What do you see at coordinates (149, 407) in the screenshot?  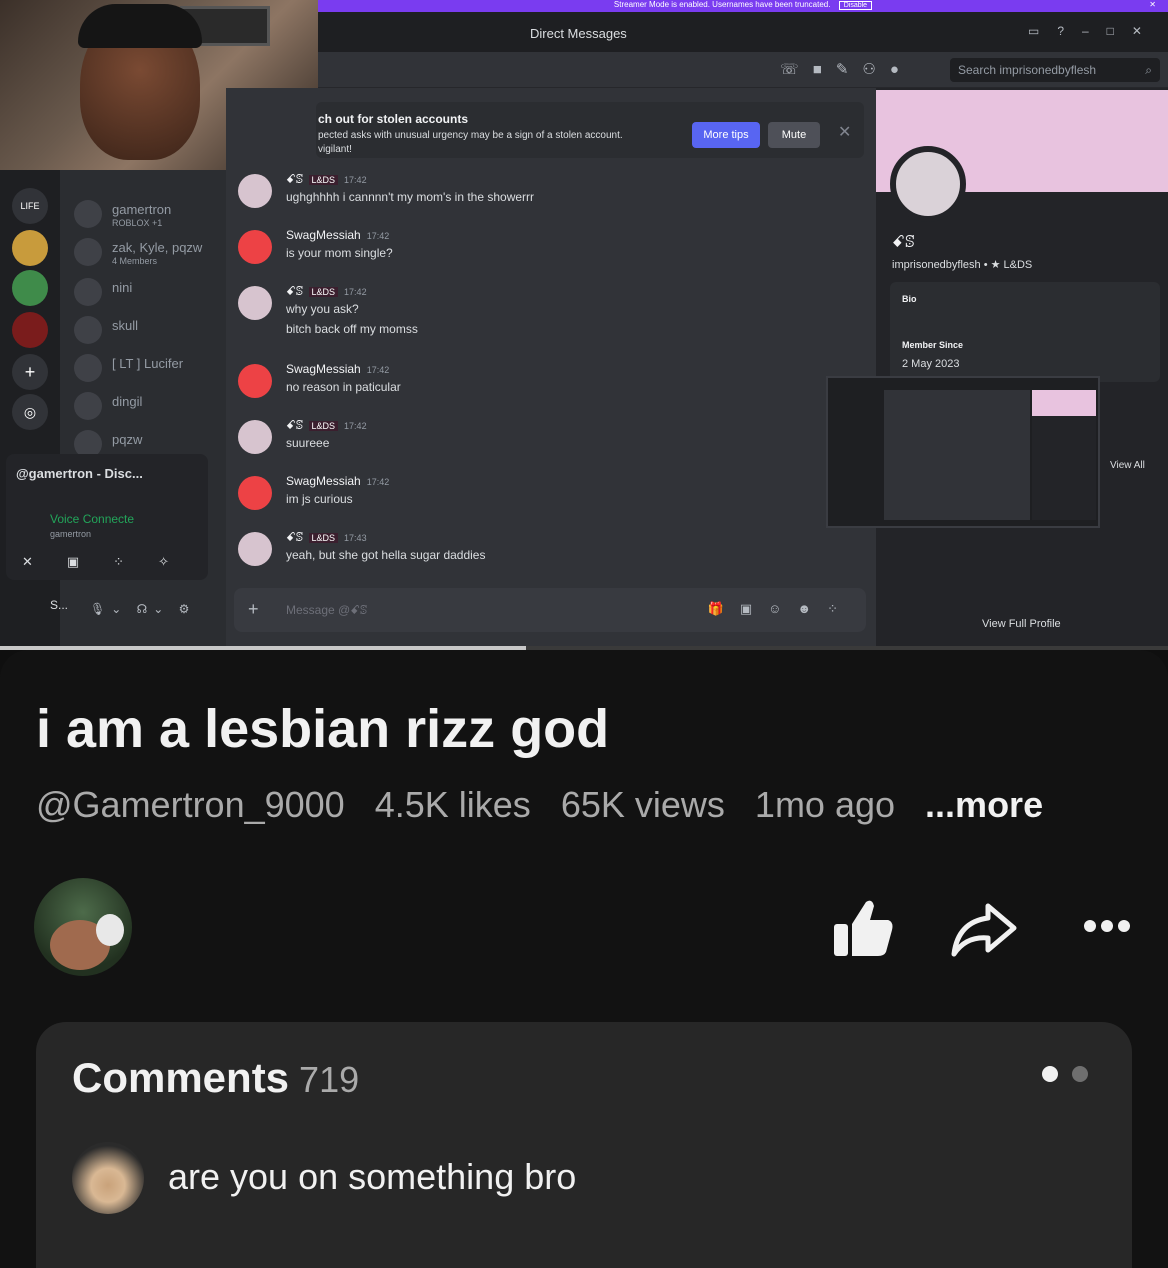 I see `list-item: dingil` at bounding box center [149, 407].